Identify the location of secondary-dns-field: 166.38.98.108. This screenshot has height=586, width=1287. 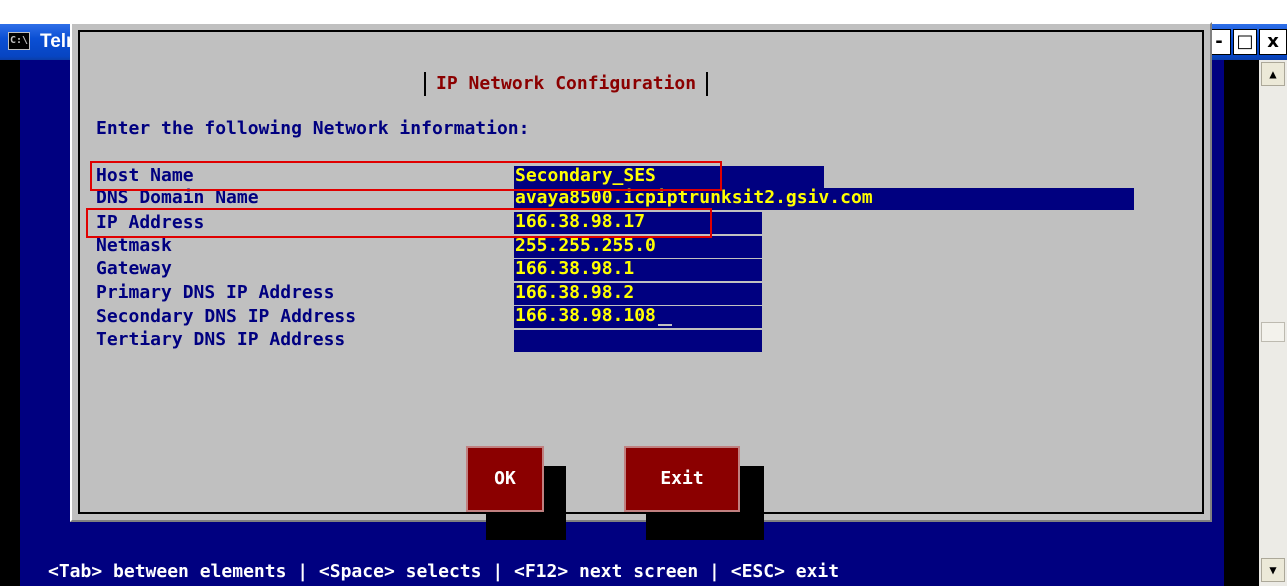
(638, 317).